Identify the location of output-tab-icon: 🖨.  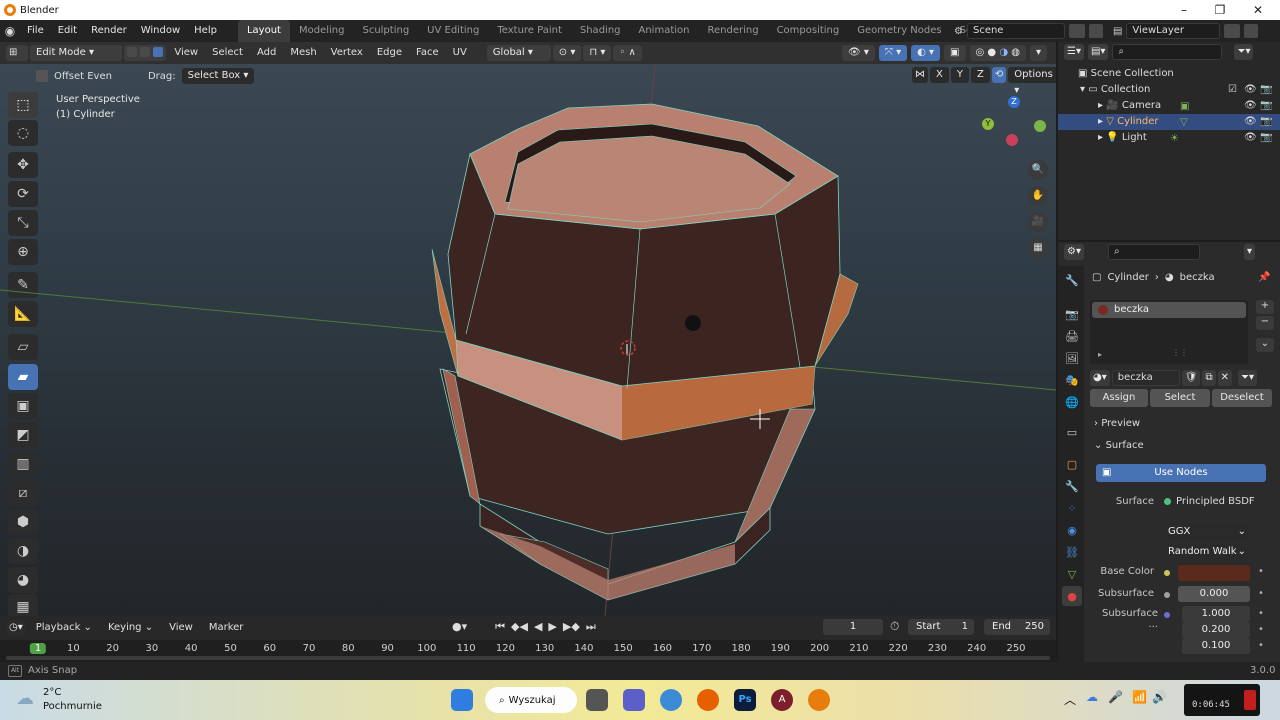
(1072, 336).